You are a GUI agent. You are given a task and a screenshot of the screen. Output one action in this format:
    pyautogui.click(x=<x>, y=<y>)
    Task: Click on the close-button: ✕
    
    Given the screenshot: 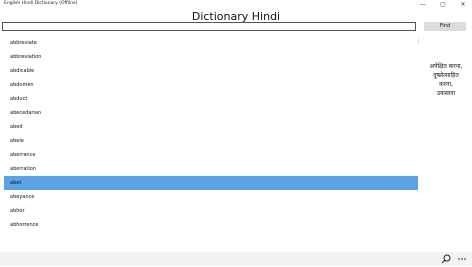 What is the action you would take?
    pyautogui.click(x=463, y=5)
    